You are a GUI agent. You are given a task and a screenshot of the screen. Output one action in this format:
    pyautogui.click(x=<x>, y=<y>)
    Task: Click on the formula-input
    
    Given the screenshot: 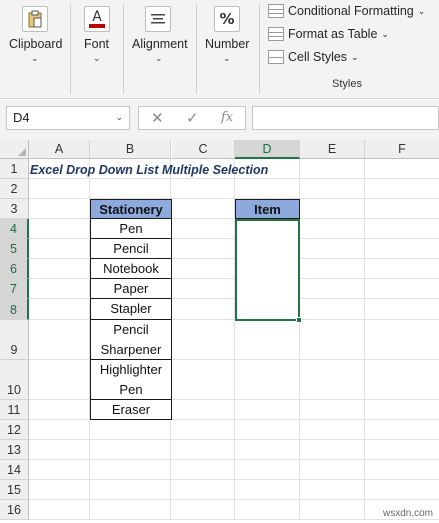 What is the action you would take?
    pyautogui.click(x=345, y=118)
    